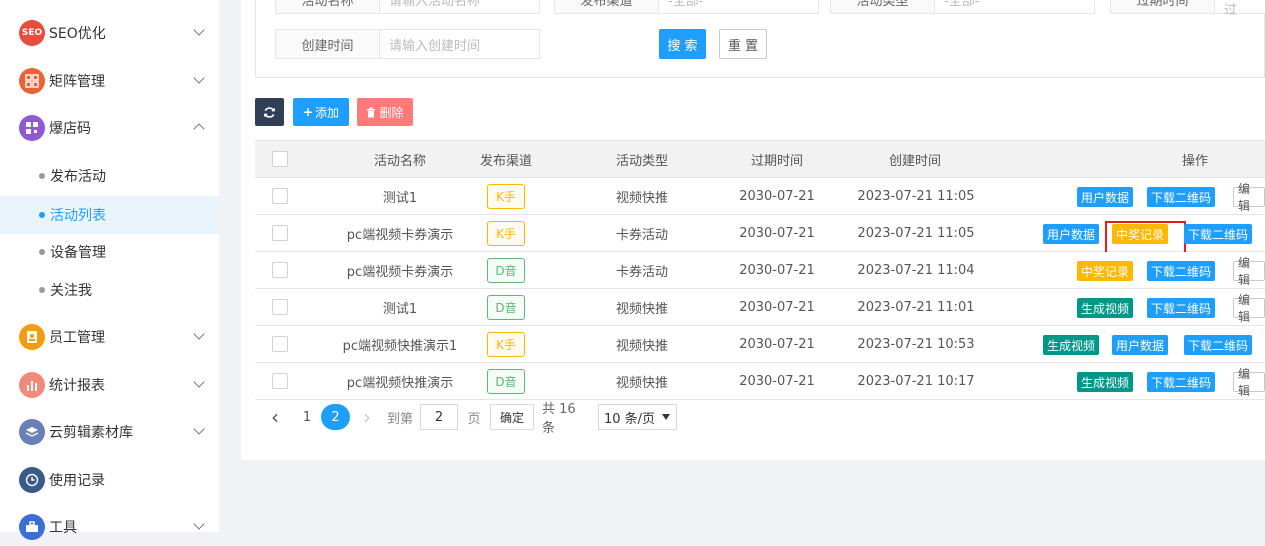 This screenshot has height=546, width=1265. What do you see at coordinates (385, 112) in the screenshot?
I see `delete-button: 删除` at bounding box center [385, 112].